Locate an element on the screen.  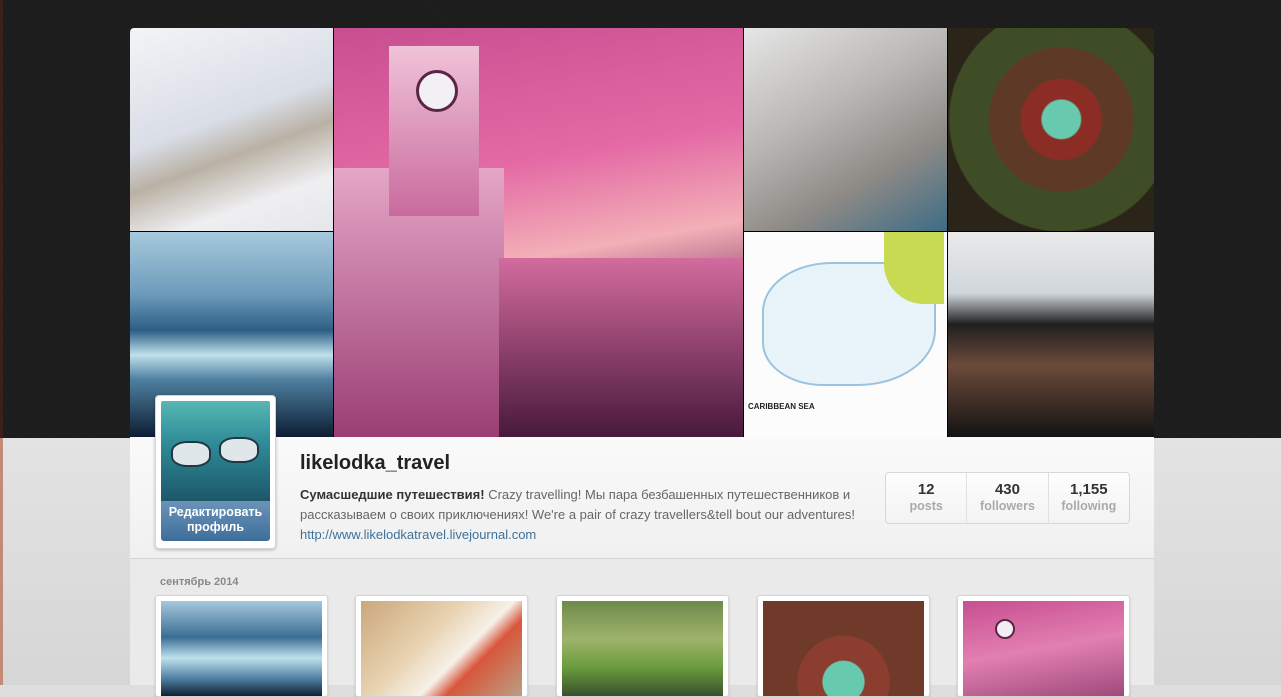
stat-value: 1,155 is located at coordinates (1089, 489).